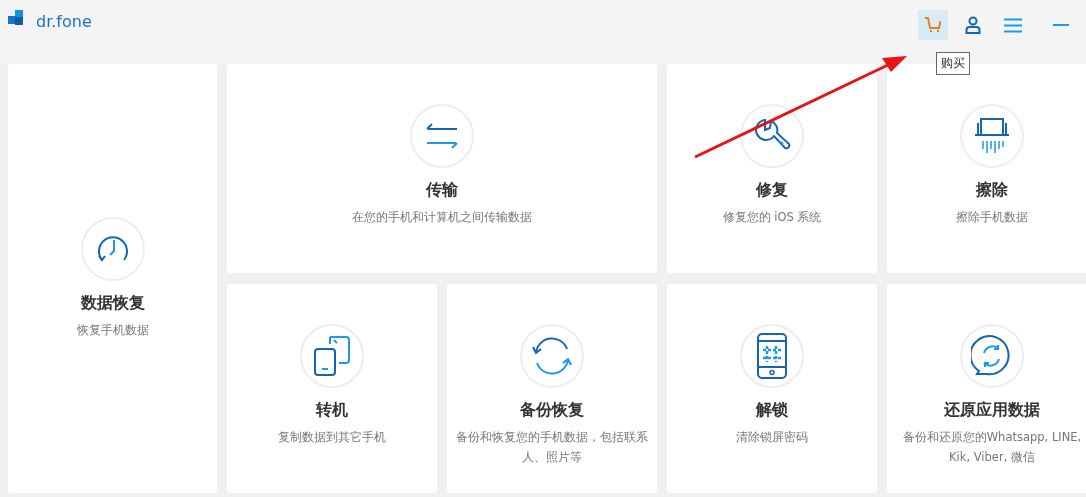  I want to click on tooltip: 购买, so click(953, 63).